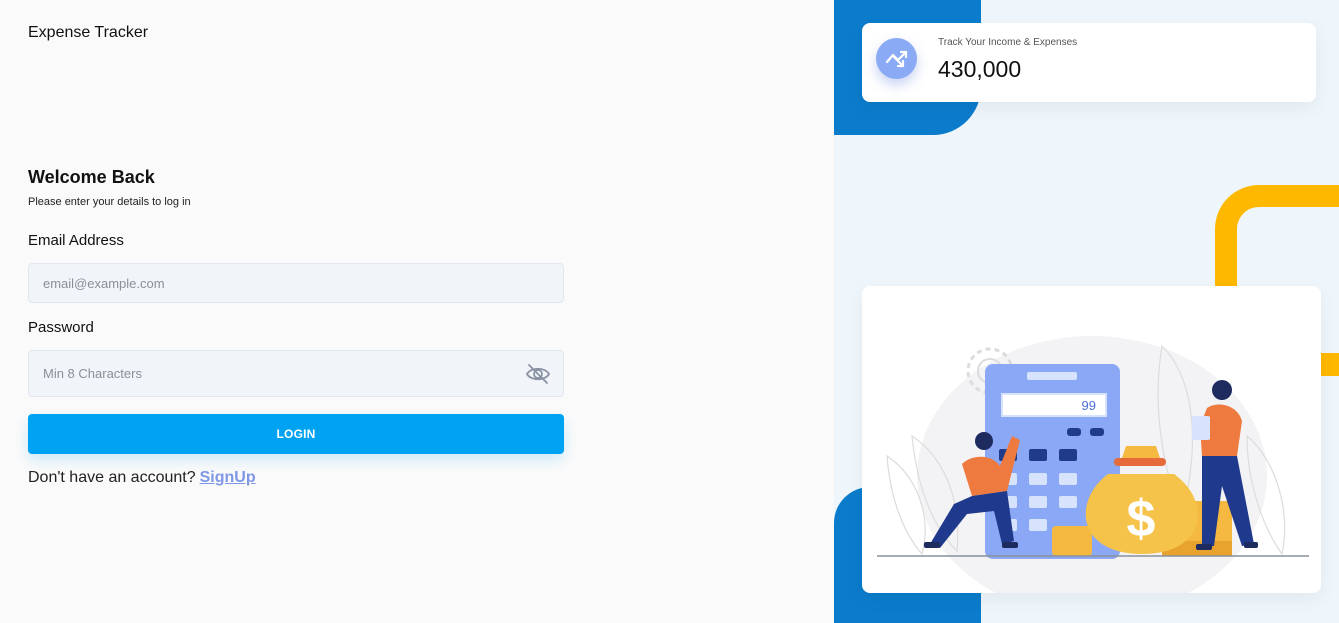 Image resolution: width=1339 pixels, height=623 pixels. What do you see at coordinates (896, 58) in the screenshot?
I see `trending-up-icon` at bounding box center [896, 58].